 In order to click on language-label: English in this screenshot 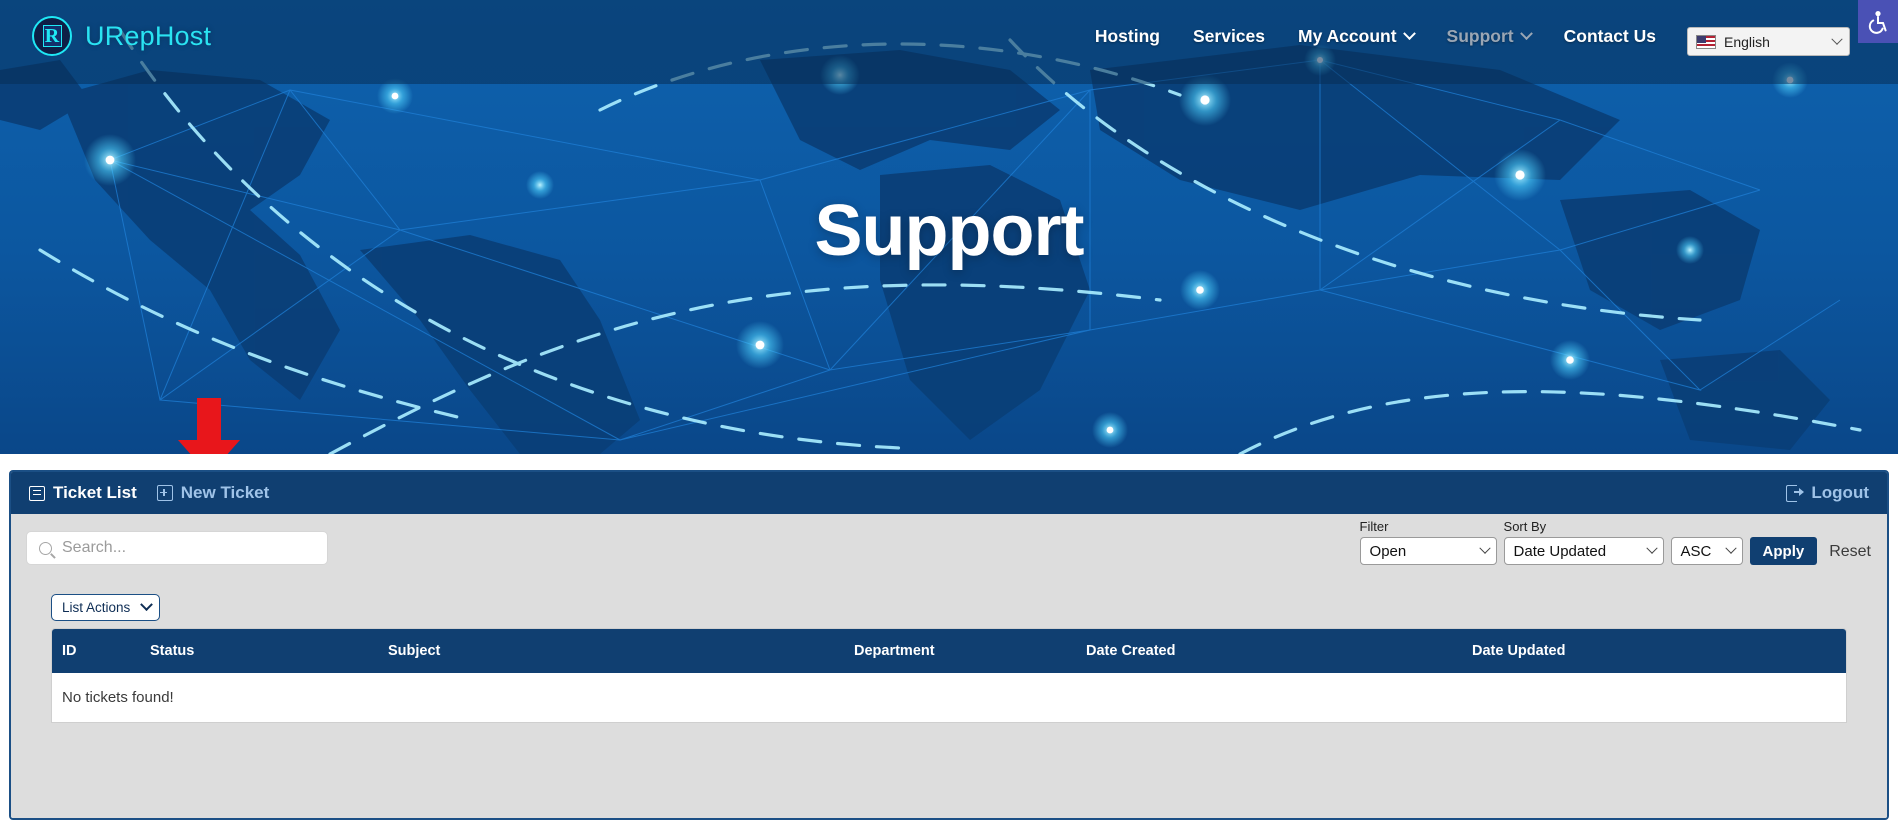, I will do `click(1747, 41)`.